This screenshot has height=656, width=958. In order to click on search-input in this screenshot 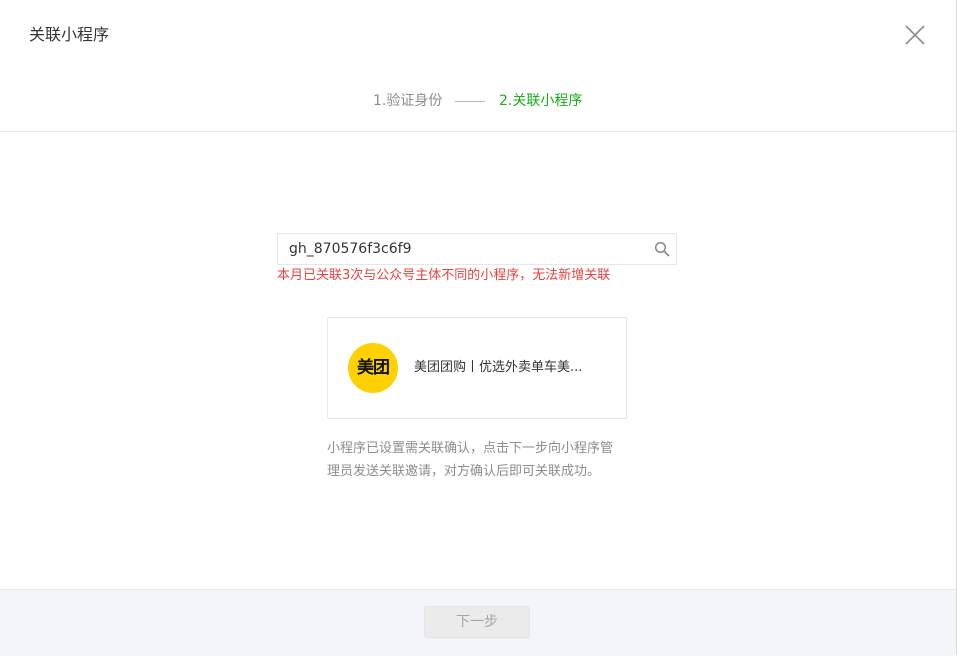, I will do `click(458, 249)`.